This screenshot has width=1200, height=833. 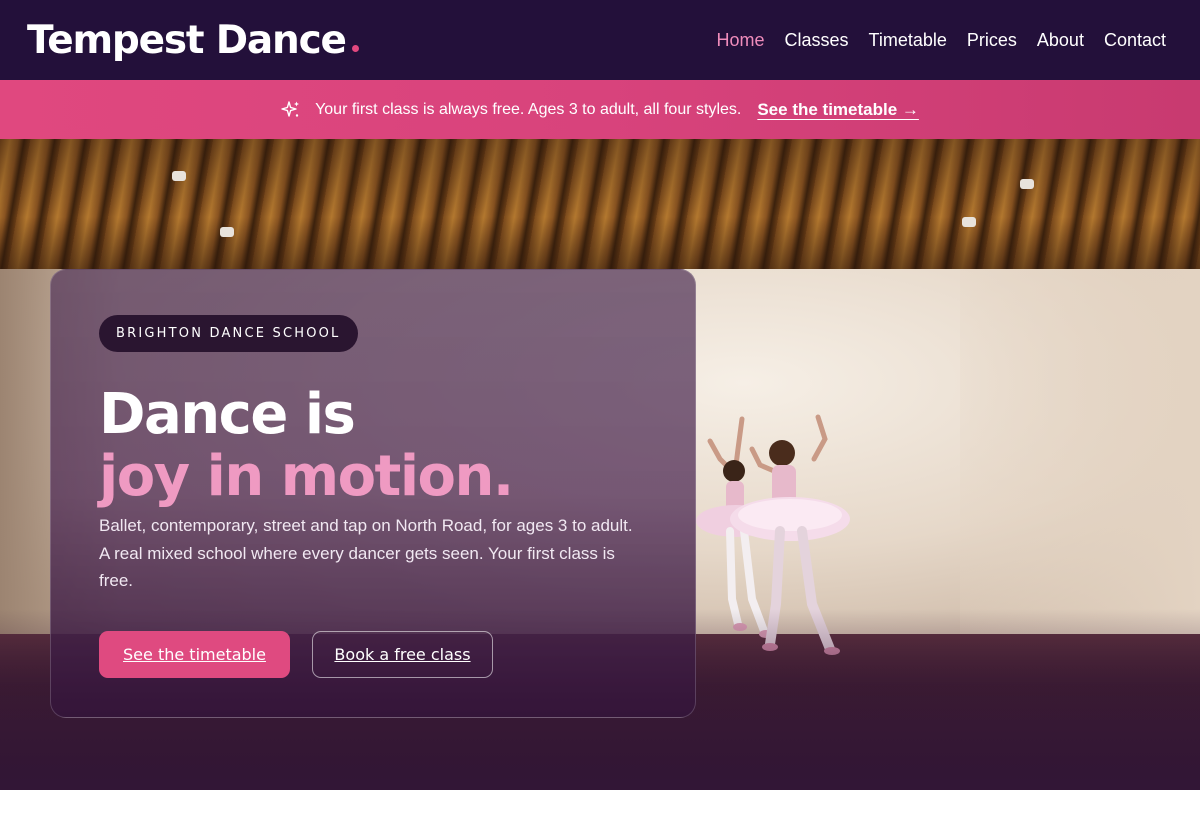 What do you see at coordinates (306, 476) in the screenshot?
I see `headline-line-2: joy in motion.` at bounding box center [306, 476].